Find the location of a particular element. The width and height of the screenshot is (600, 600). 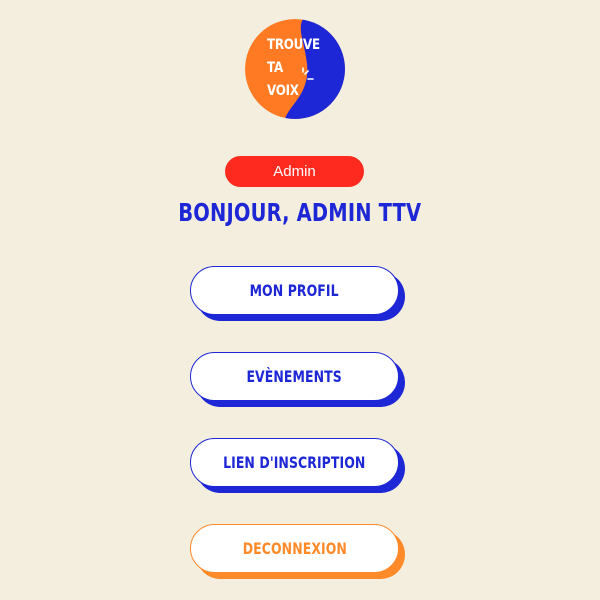

button-face: DECONNEXION is located at coordinates (294, 548).